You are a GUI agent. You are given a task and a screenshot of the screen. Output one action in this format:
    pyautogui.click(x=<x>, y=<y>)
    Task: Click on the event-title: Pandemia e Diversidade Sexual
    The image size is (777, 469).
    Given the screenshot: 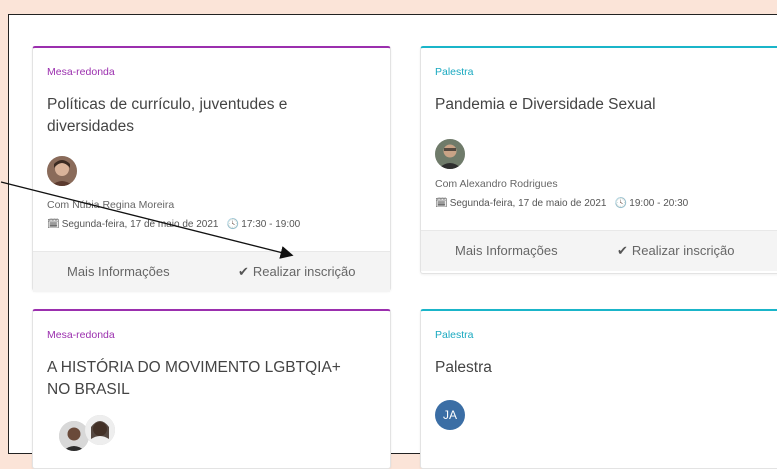 What is the action you would take?
    pyautogui.click(x=585, y=105)
    